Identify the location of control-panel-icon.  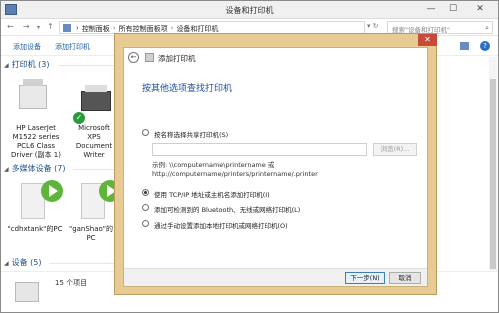
(67, 28).